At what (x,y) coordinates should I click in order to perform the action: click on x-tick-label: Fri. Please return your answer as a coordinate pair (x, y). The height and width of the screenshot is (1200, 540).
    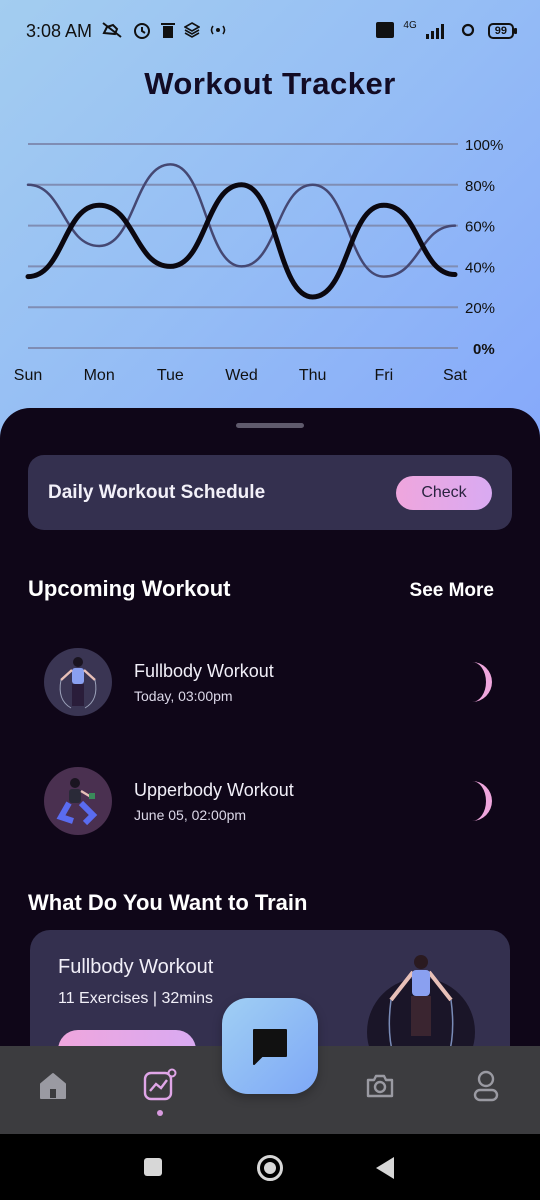
    Looking at the image, I should click on (384, 375).